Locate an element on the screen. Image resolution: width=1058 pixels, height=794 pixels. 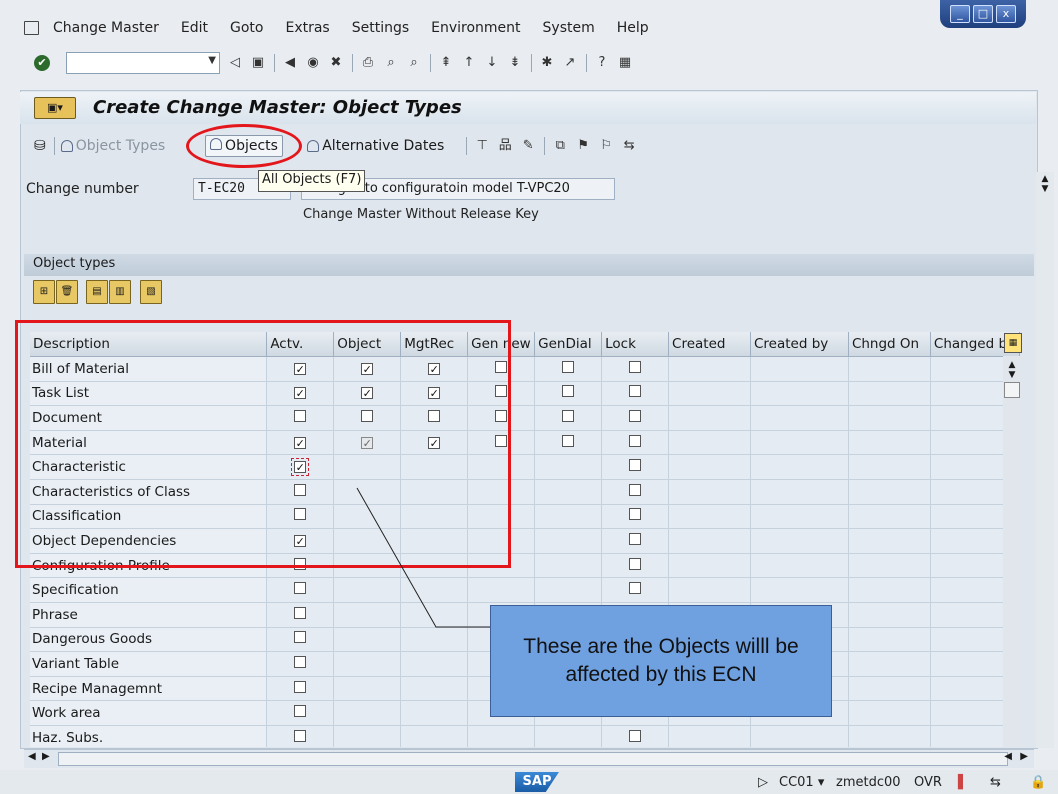
transfer-status-icon: ⇆ is located at coordinates (995, 782).